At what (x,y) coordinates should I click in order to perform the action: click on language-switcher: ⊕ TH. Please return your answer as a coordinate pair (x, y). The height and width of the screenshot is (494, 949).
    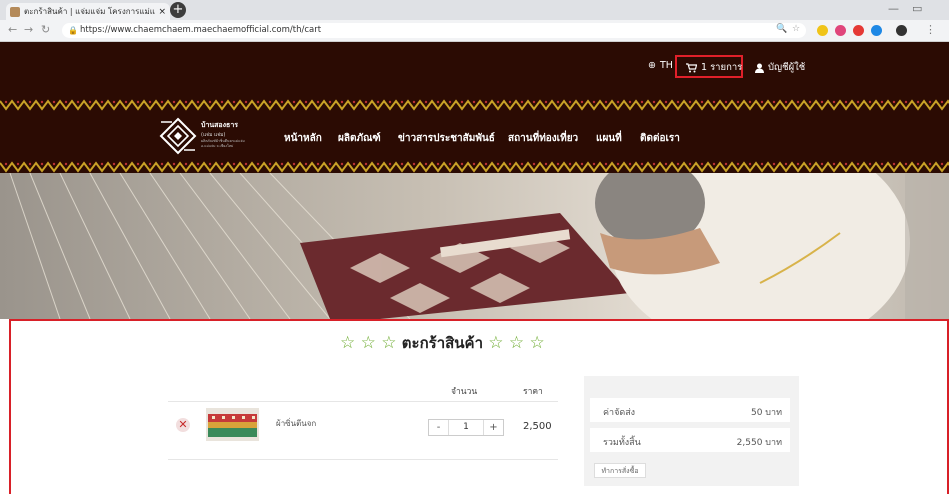
    Looking at the image, I should click on (660, 65).